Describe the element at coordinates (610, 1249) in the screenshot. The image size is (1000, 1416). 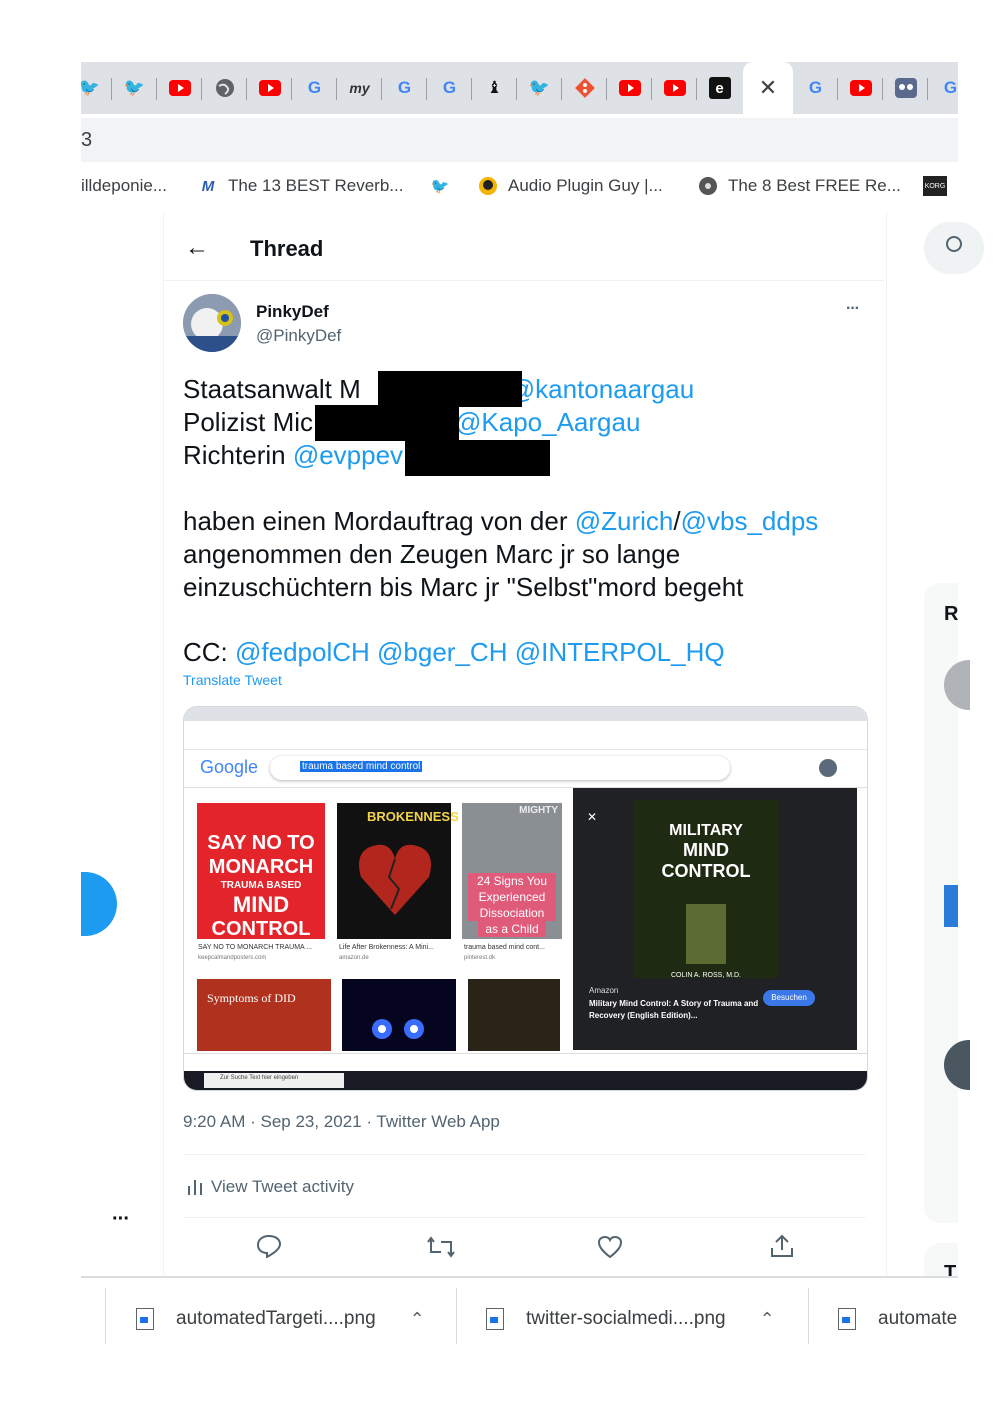
I see `like-icon` at that location.